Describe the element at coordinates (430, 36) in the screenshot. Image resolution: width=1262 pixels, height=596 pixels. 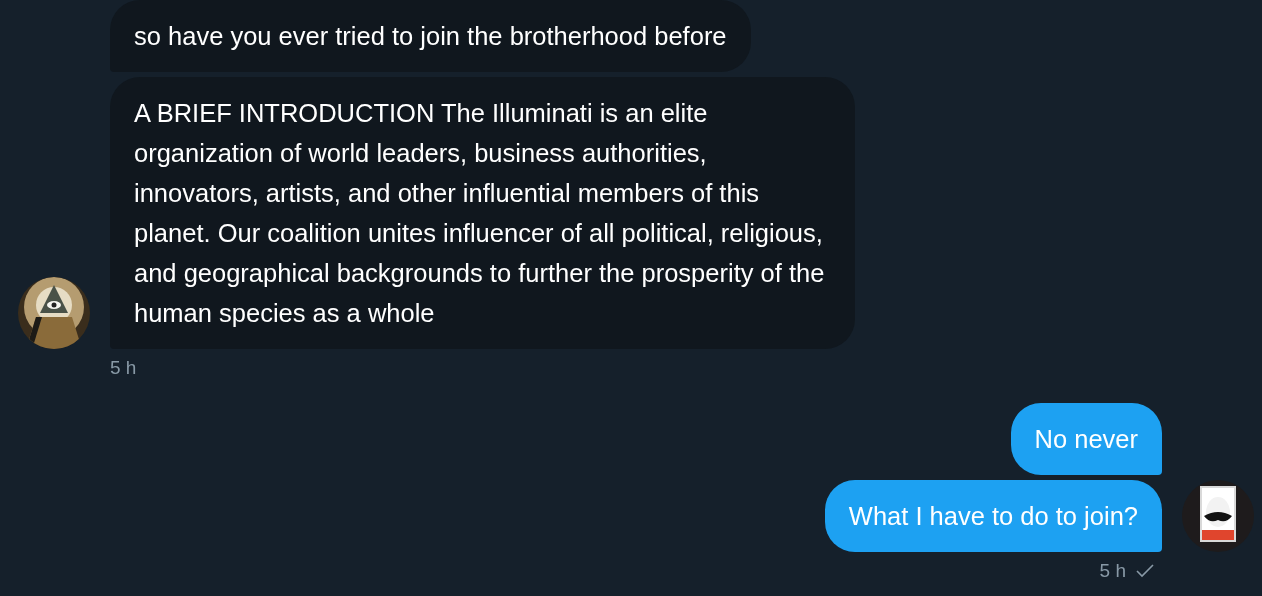
I see `message-bubble: so have you ever tried to join the brotherhood before` at that location.